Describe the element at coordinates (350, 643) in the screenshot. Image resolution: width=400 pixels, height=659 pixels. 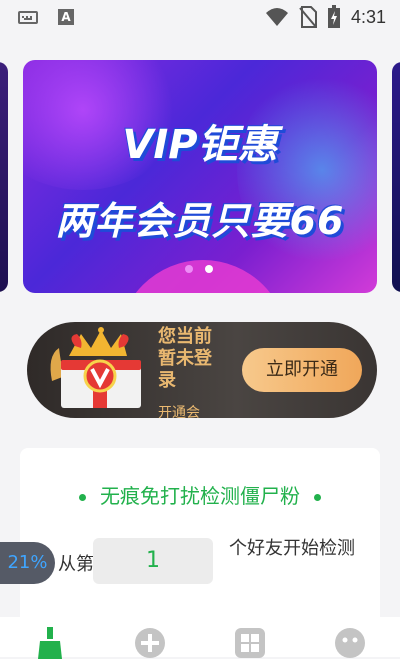
I see `face-icon` at that location.